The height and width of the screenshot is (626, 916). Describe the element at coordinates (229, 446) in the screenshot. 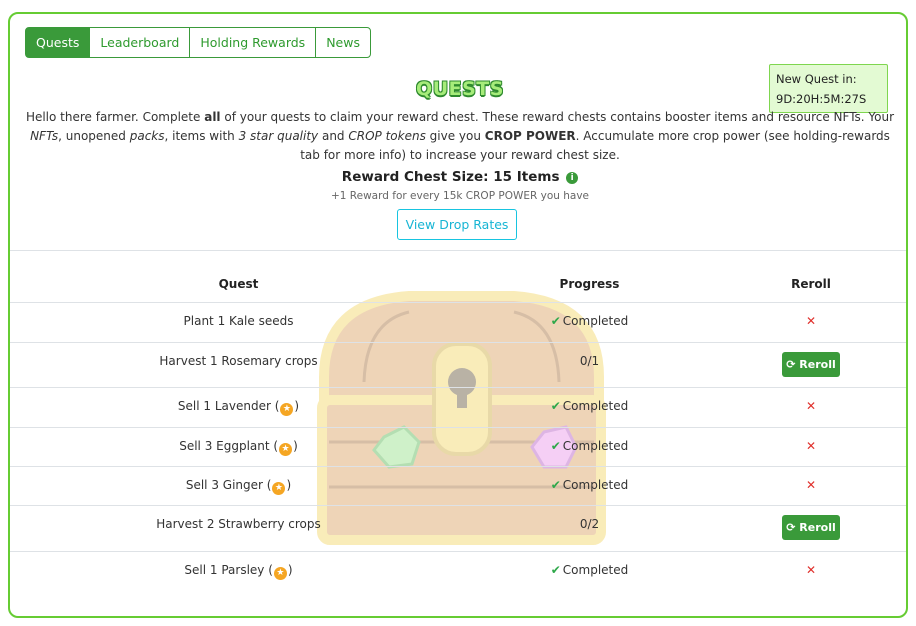

I see `quest-text: Sell 3 Eggplant (` at that location.